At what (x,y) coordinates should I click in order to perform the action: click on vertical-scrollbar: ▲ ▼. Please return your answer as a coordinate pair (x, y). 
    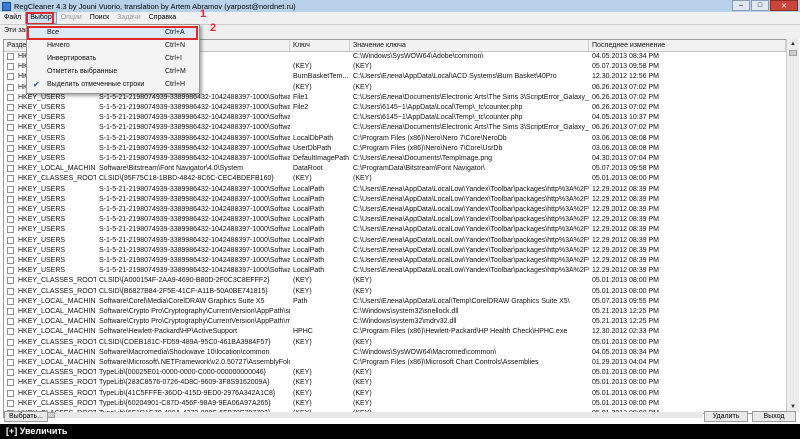
    Looking at the image, I should click on (792, 225).